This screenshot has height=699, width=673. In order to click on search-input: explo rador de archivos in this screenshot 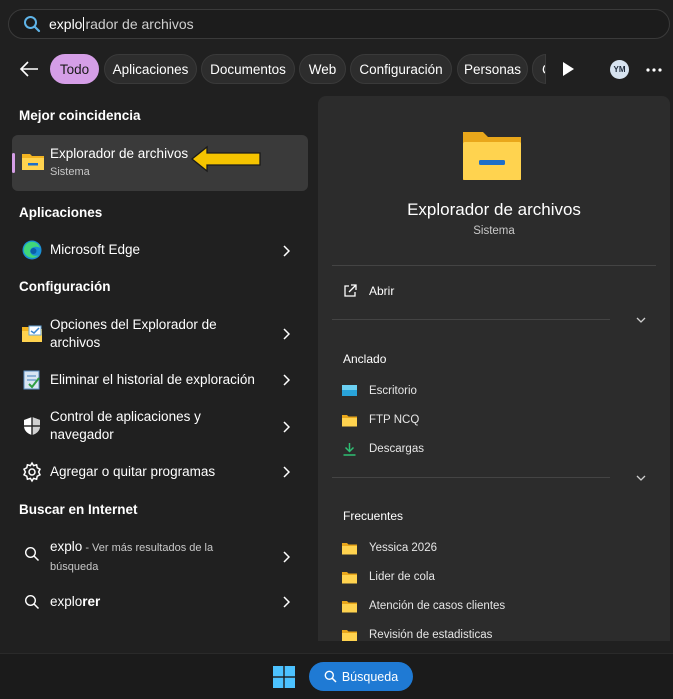, I will do `click(121, 24)`.